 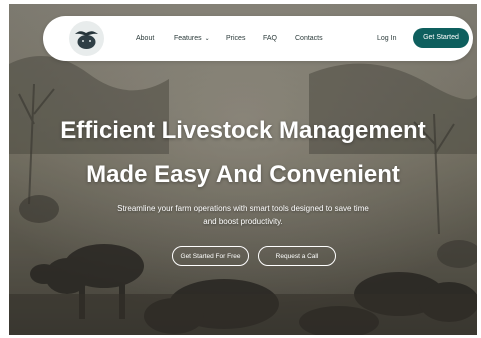 I want to click on nav-features-label: Features, so click(x=188, y=38).